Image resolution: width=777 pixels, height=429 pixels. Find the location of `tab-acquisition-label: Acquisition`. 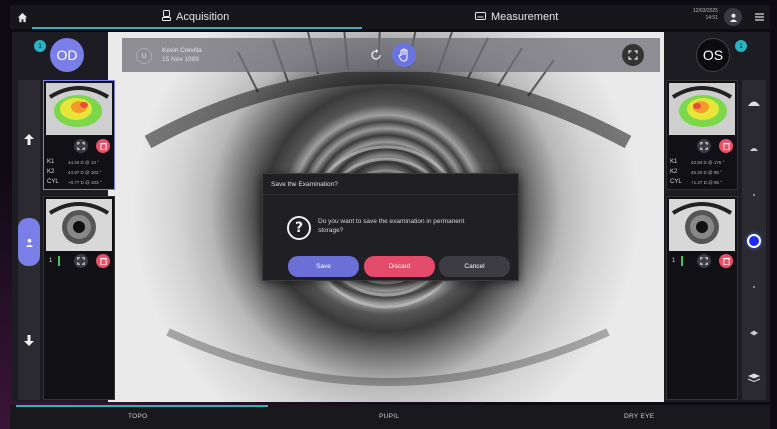

tab-acquisition-label: Acquisition is located at coordinates (203, 17).